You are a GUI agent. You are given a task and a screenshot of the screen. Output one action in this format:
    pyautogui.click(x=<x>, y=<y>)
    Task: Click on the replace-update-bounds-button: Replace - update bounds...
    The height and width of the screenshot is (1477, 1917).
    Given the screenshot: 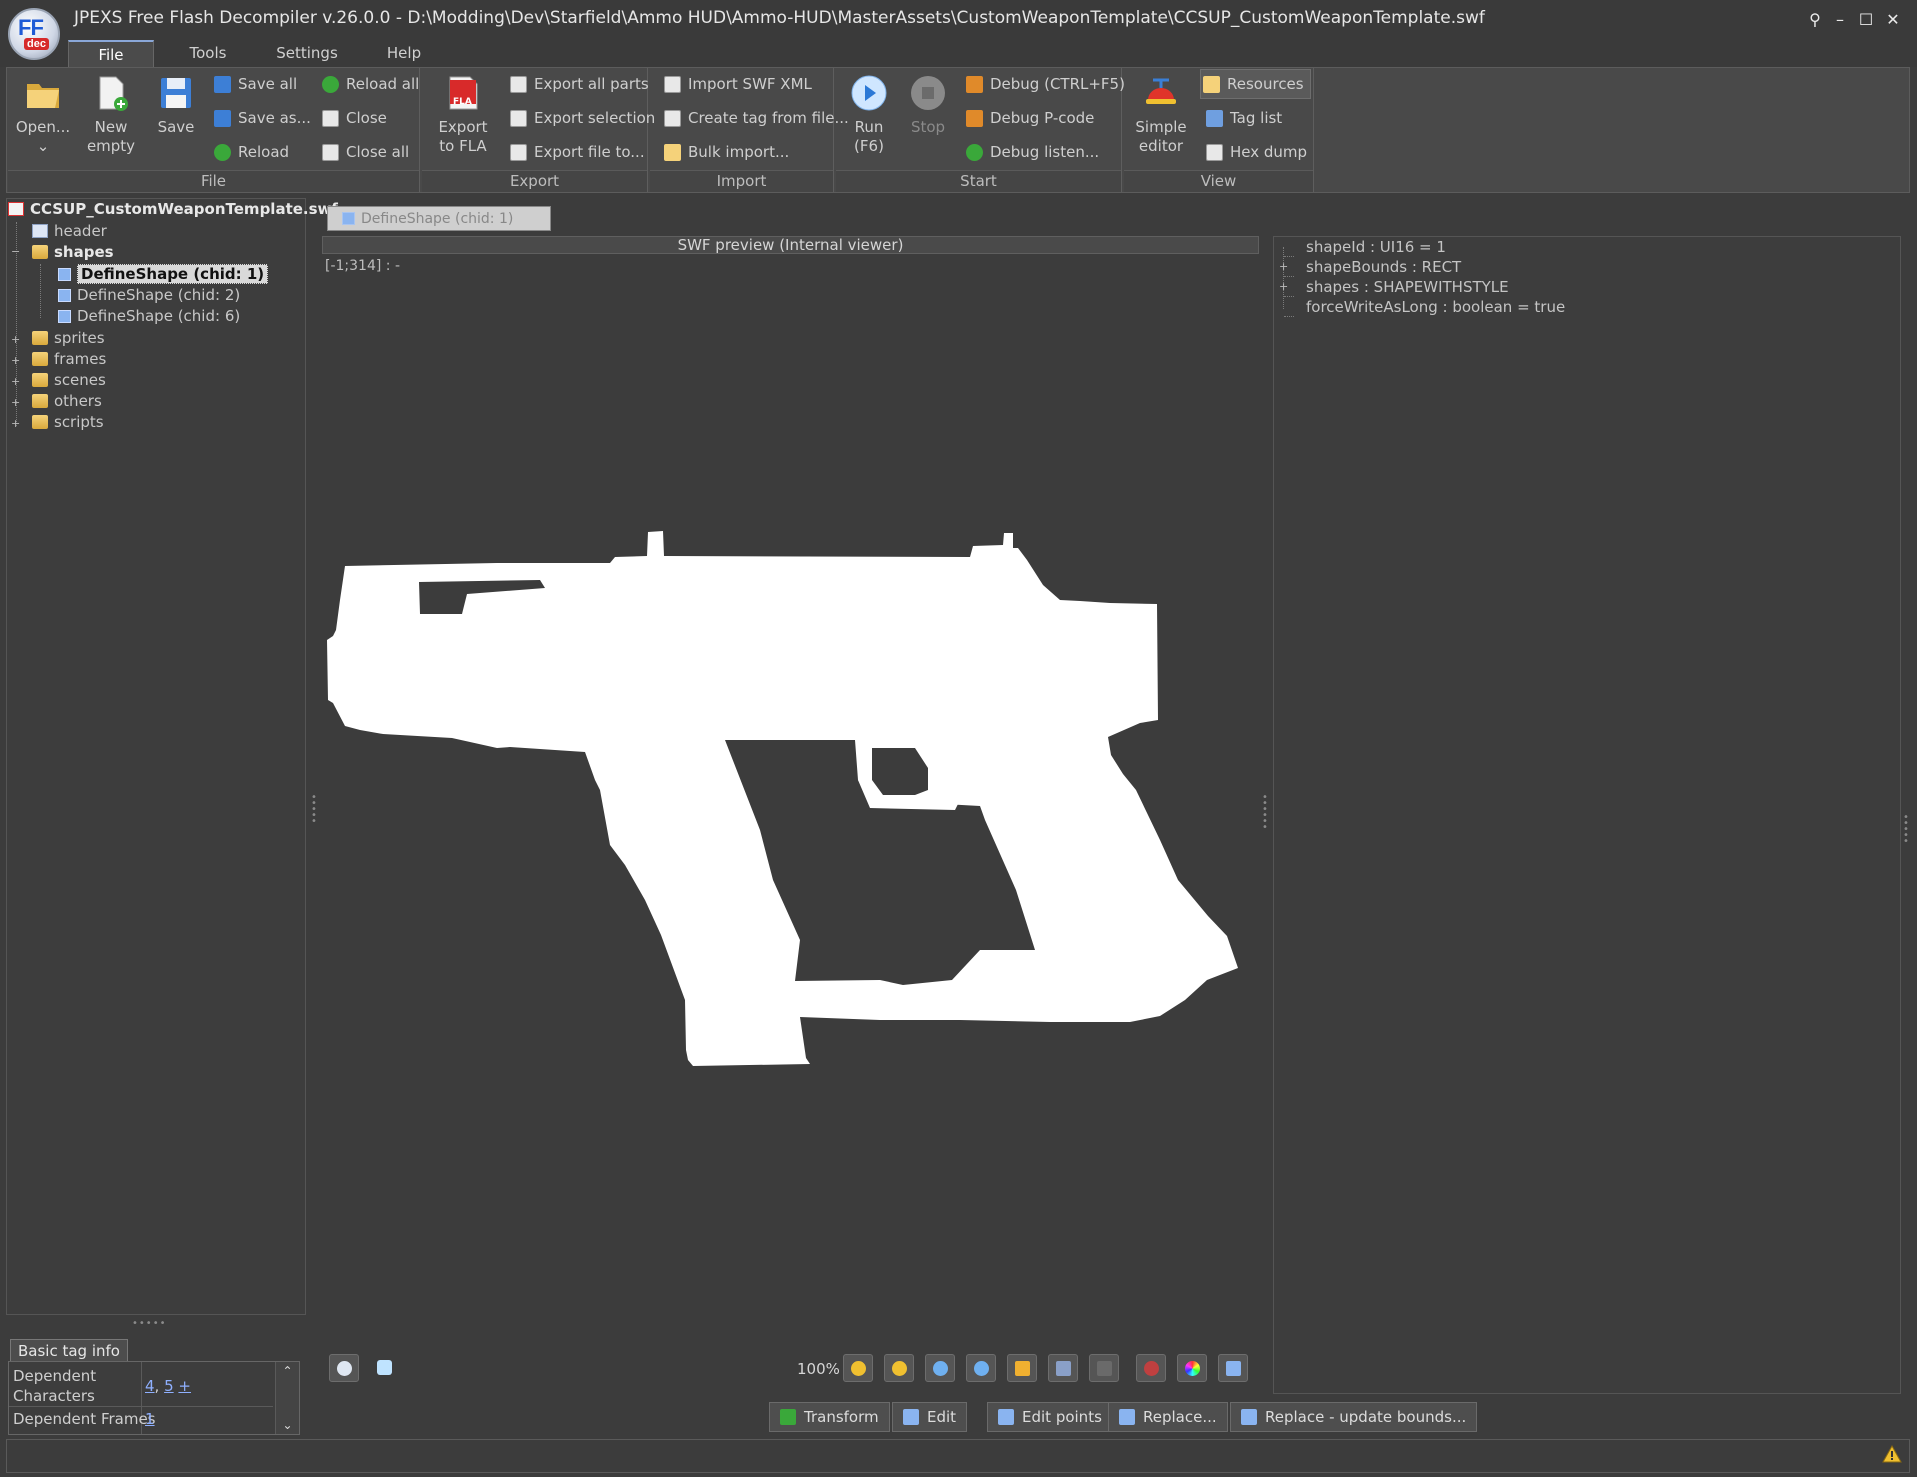 What is the action you would take?
    pyautogui.click(x=1354, y=1417)
    